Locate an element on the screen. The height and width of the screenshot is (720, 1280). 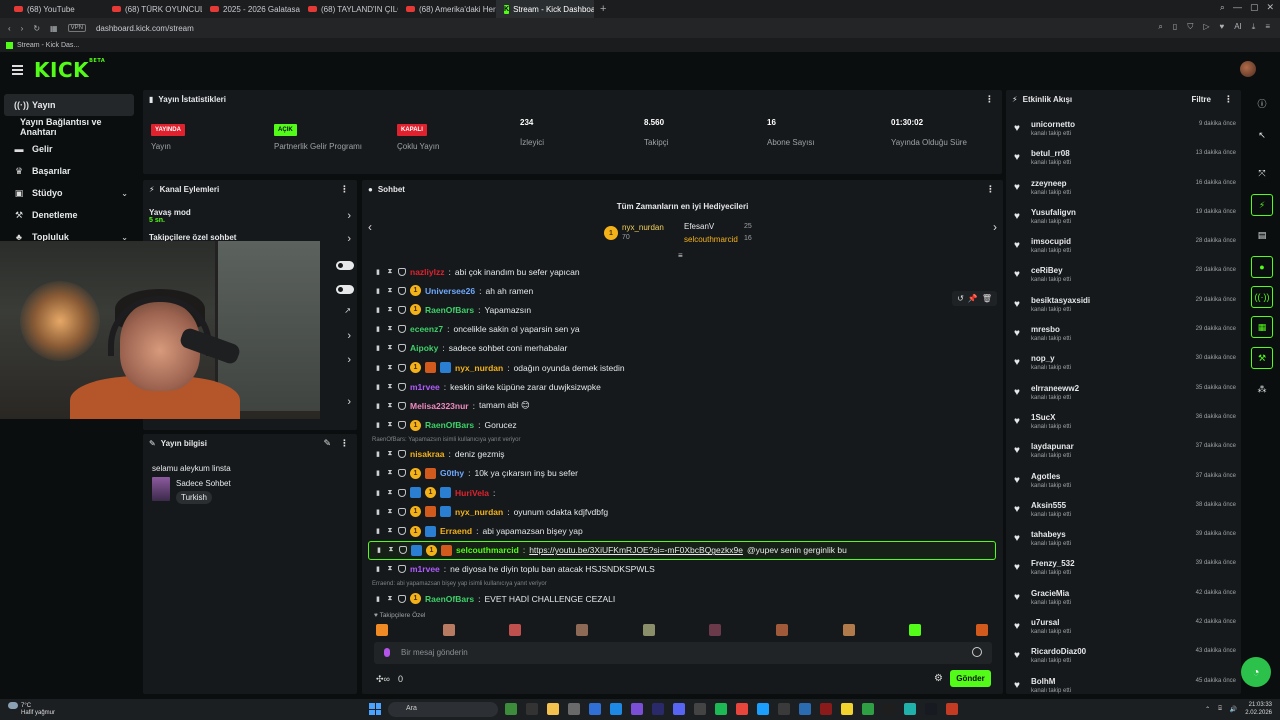
chrome-icon is located at coordinates (742, 709).